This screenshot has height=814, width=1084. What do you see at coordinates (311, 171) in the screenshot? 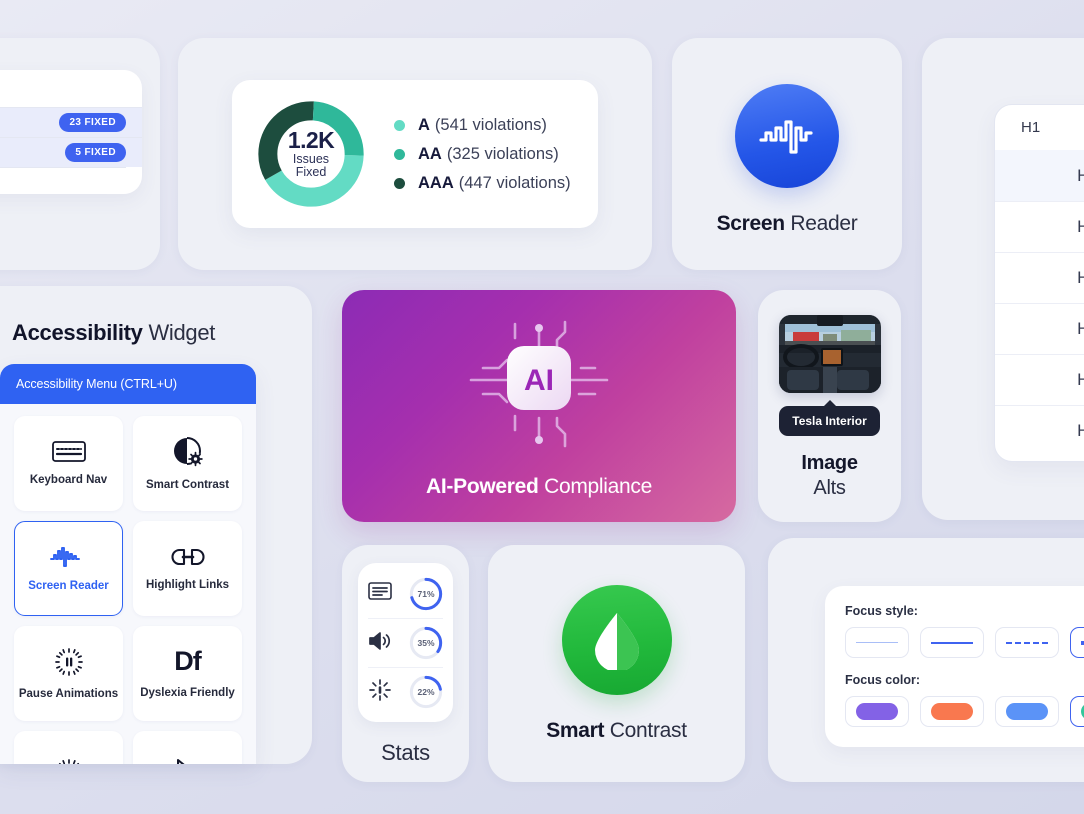
I see `donut-sublabel-2: Fixed` at bounding box center [311, 171].